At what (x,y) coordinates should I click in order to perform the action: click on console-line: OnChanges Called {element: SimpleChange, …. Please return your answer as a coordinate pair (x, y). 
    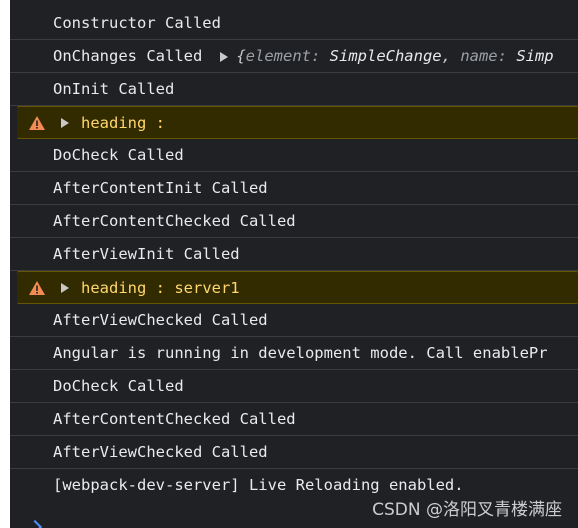
    Looking at the image, I should click on (294, 56).